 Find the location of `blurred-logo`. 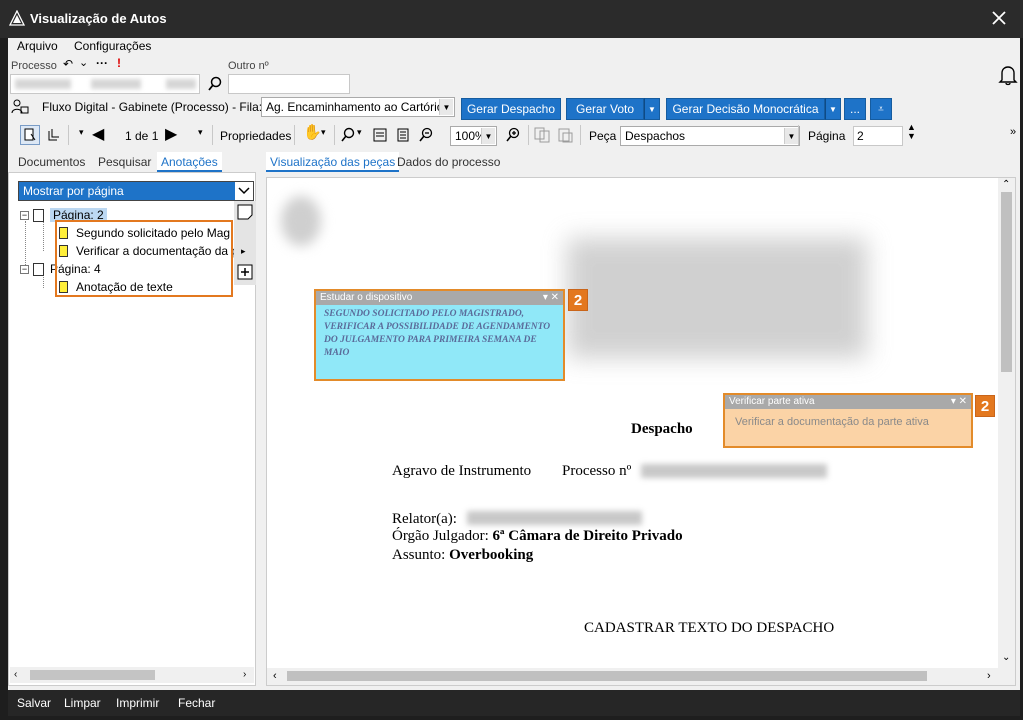

blurred-logo is located at coordinates (301, 221).